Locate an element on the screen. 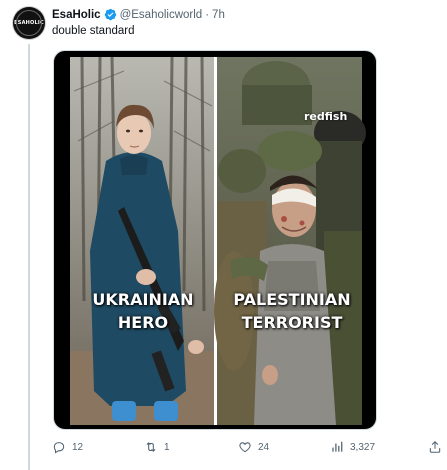  tweet-actions-bar: 12 1 24 3,327 is located at coordinates (247, 450).